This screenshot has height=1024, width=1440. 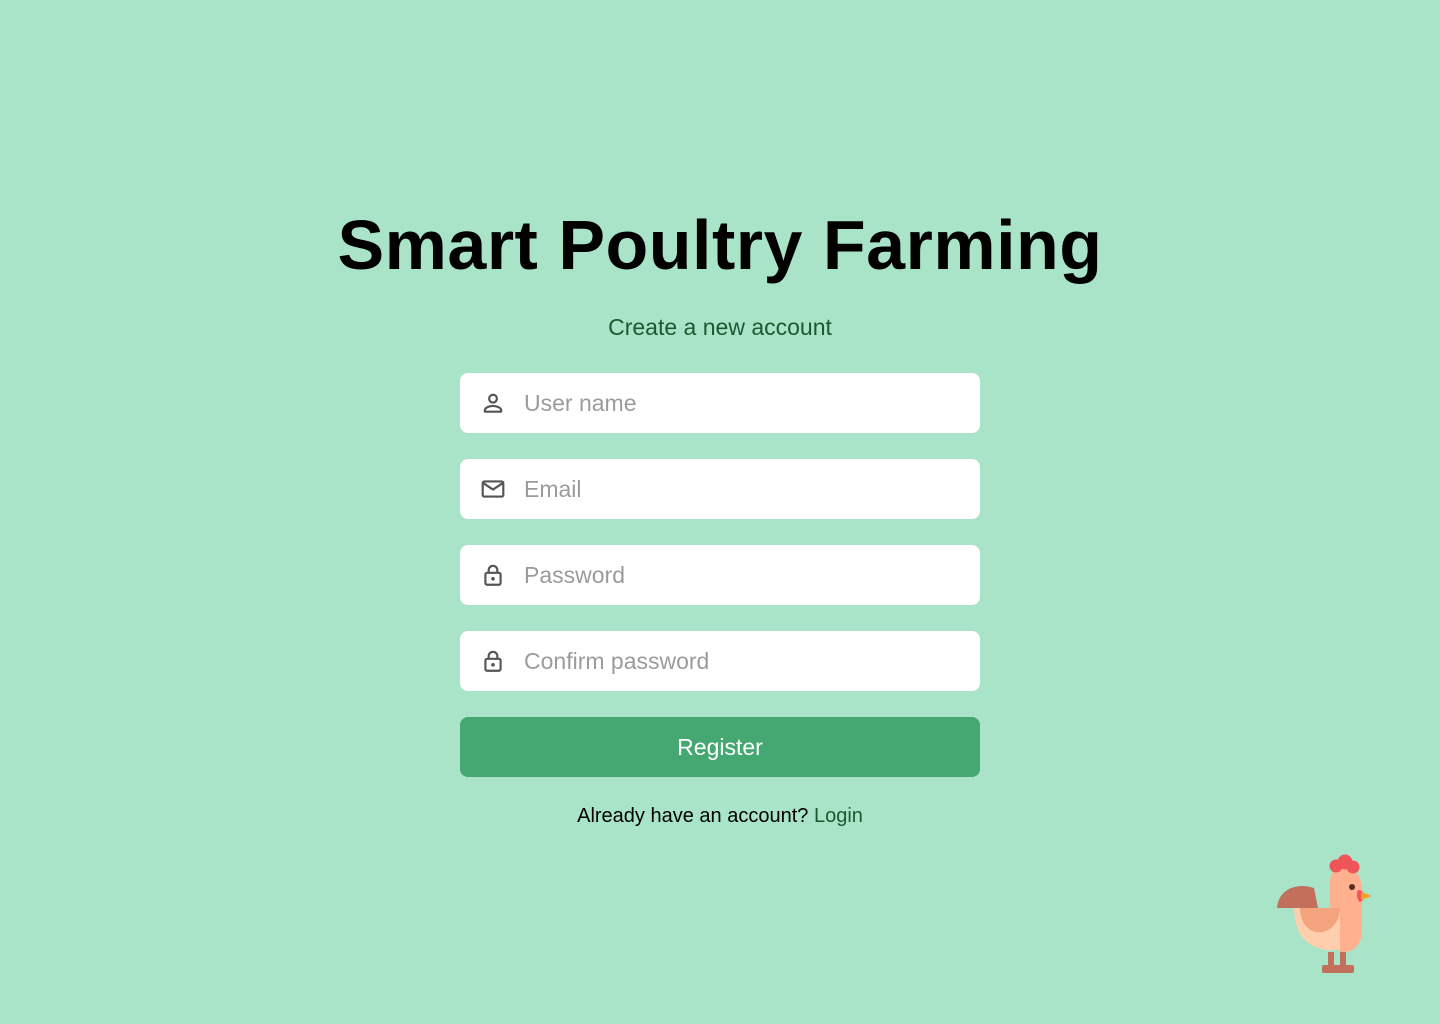 I want to click on user-icon, so click(x=493, y=403).